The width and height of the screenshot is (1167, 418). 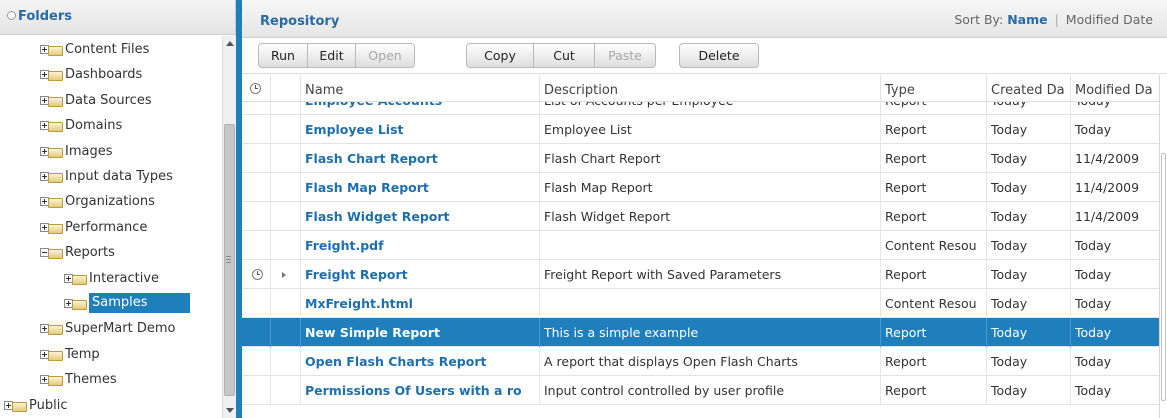 I want to click on name-cell: Freight.pdf, so click(x=419, y=245).